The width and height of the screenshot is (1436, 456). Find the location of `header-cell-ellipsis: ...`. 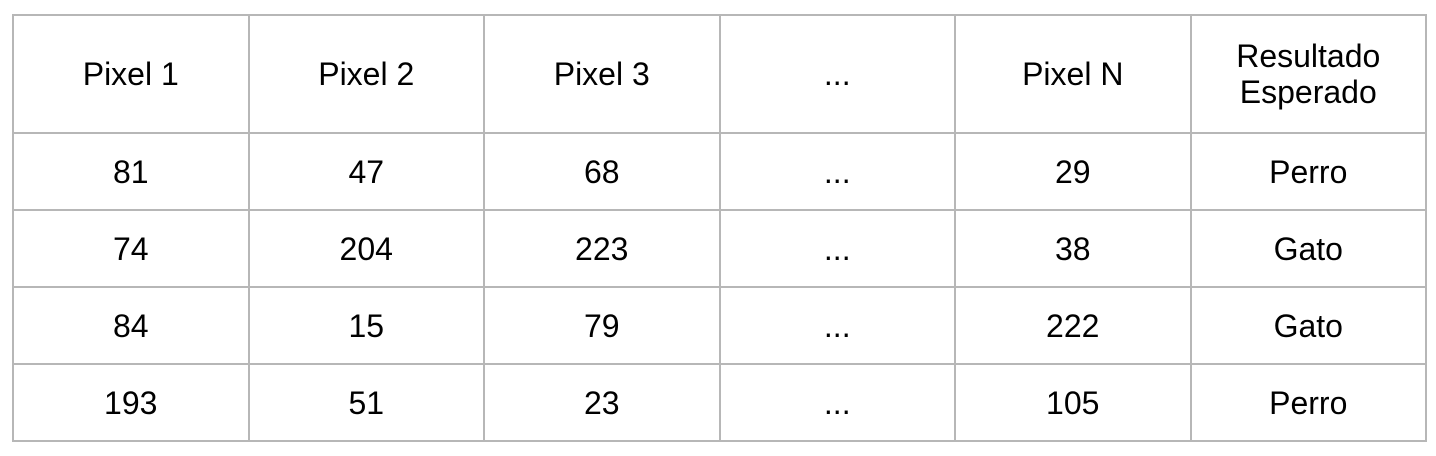

header-cell-ellipsis: ... is located at coordinates (837, 74).